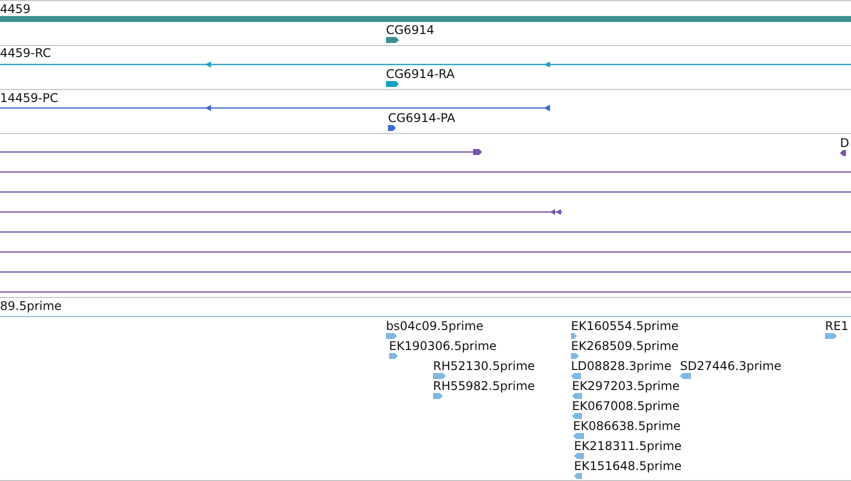 The image size is (851, 481). What do you see at coordinates (626, 386) in the screenshot?
I see `feature-label: EK297203.5prime` at bounding box center [626, 386].